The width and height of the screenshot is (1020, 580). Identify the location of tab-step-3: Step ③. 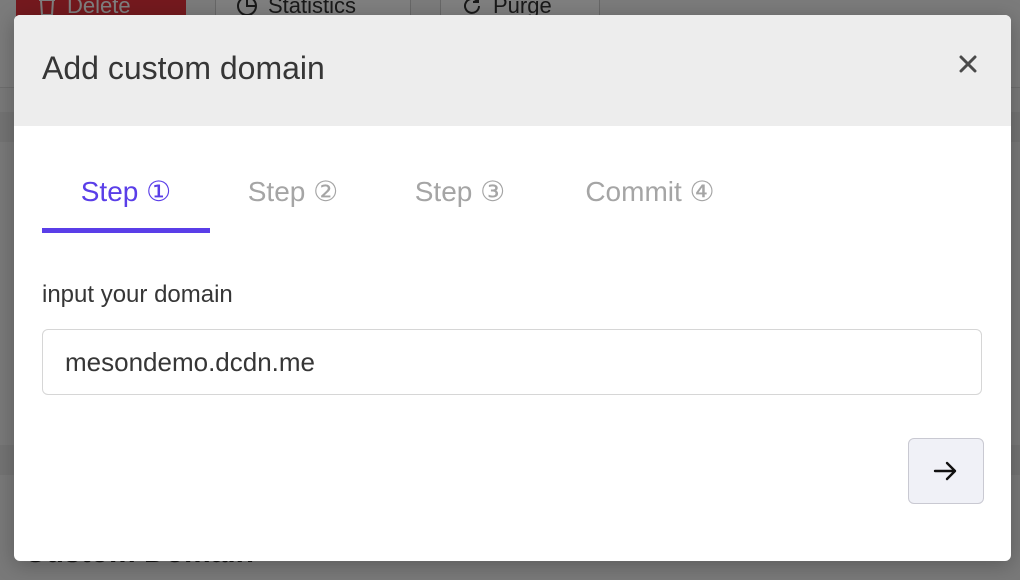
(460, 194).